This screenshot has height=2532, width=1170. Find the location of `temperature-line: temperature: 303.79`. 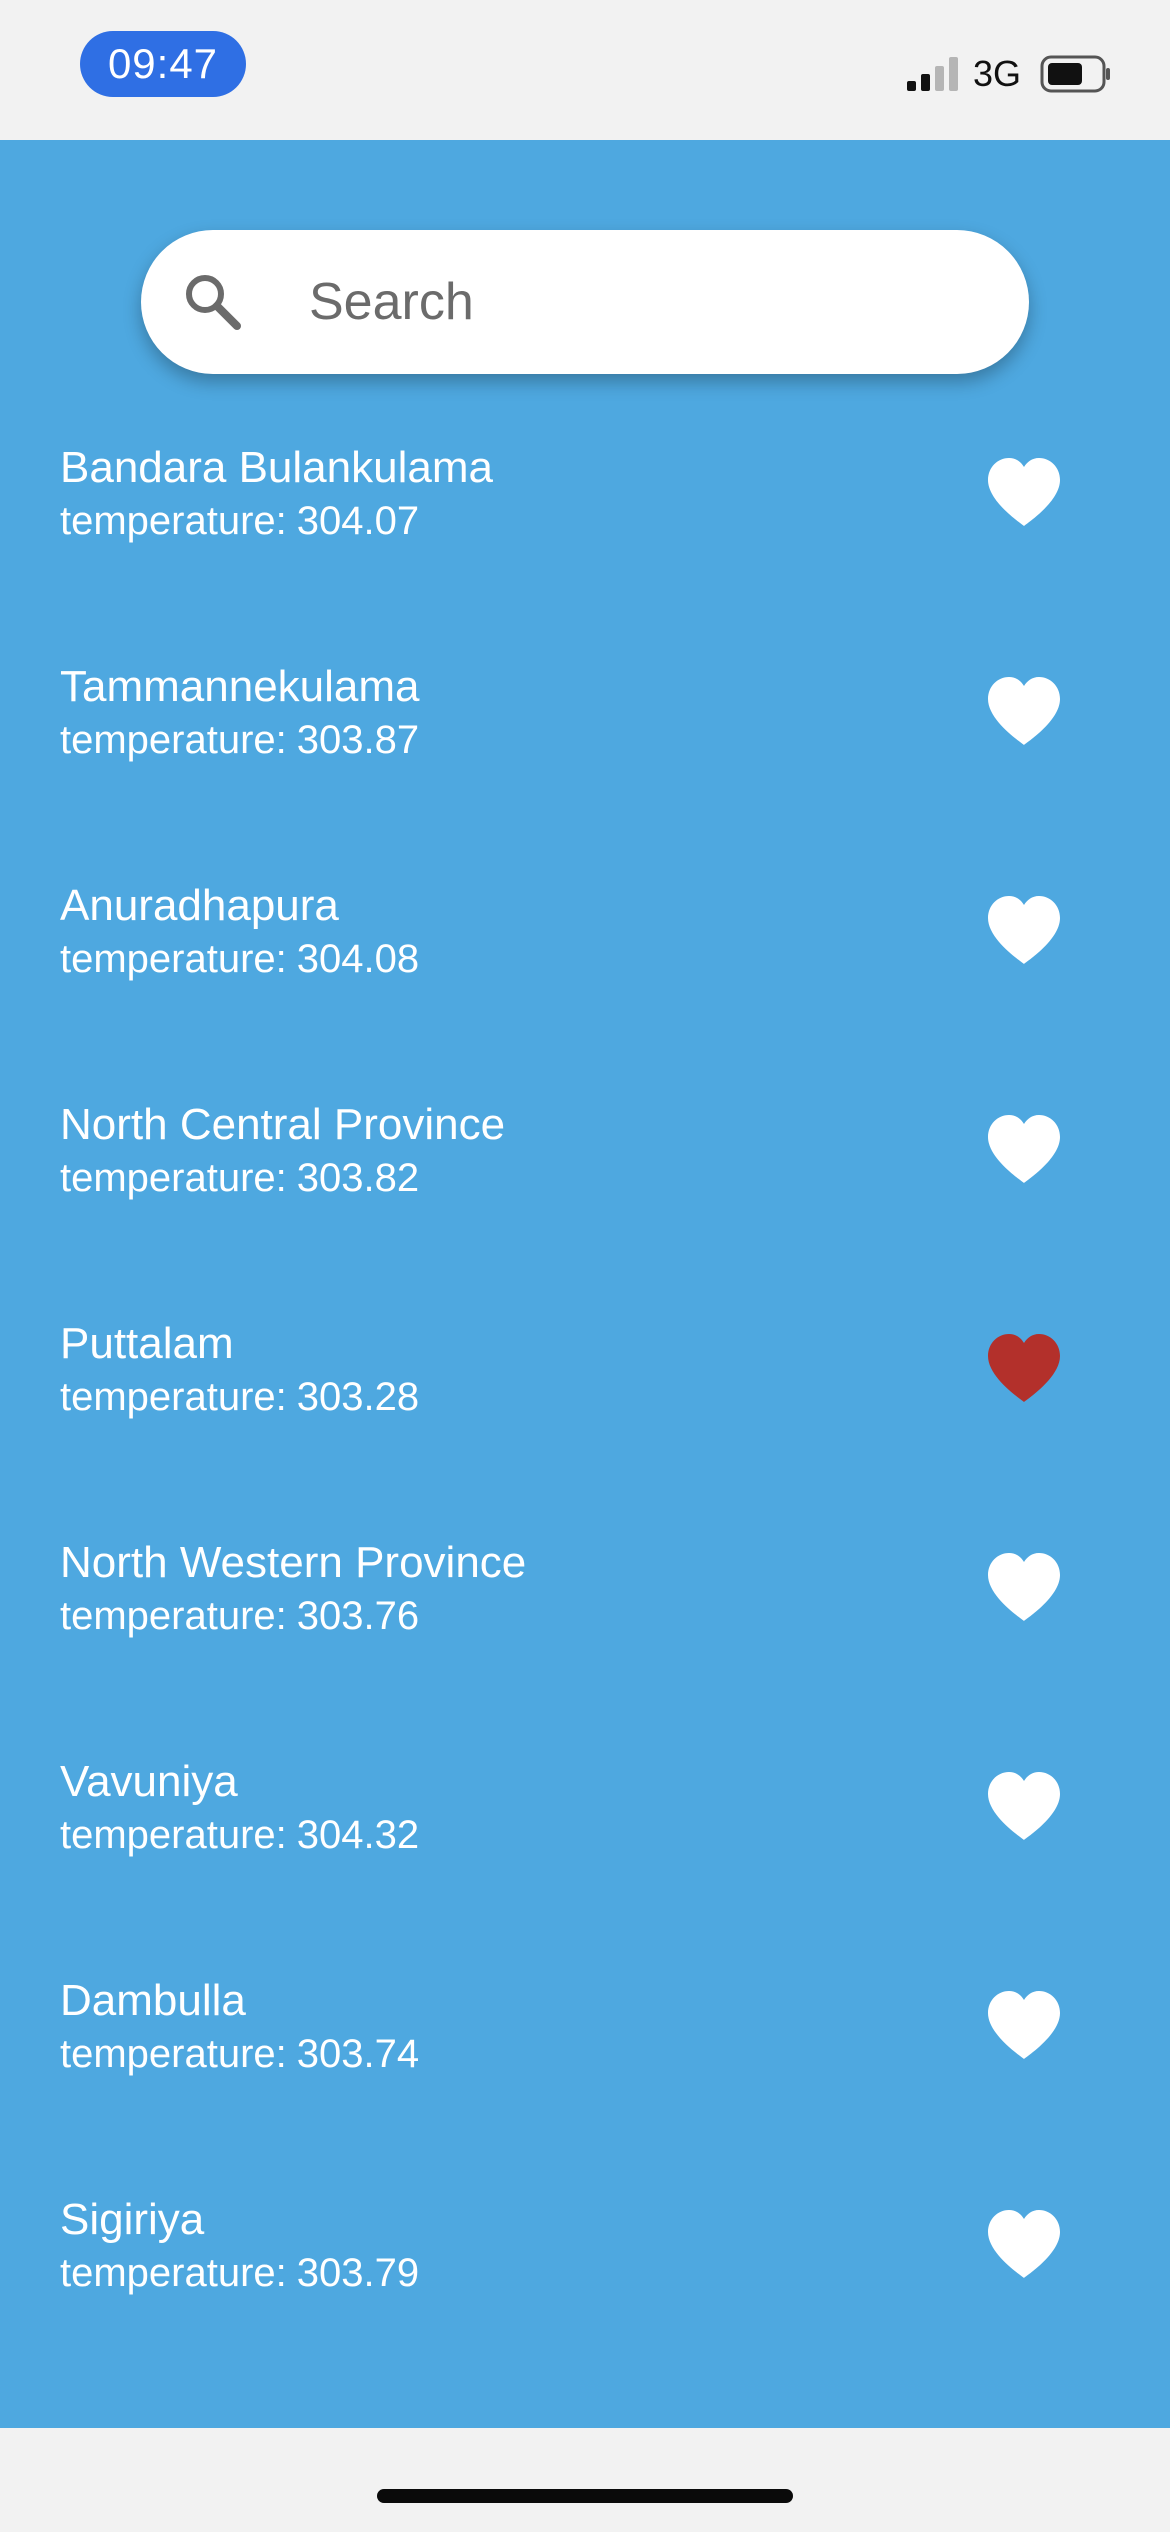

temperature-line: temperature: 303.79 is located at coordinates (239, 2273).